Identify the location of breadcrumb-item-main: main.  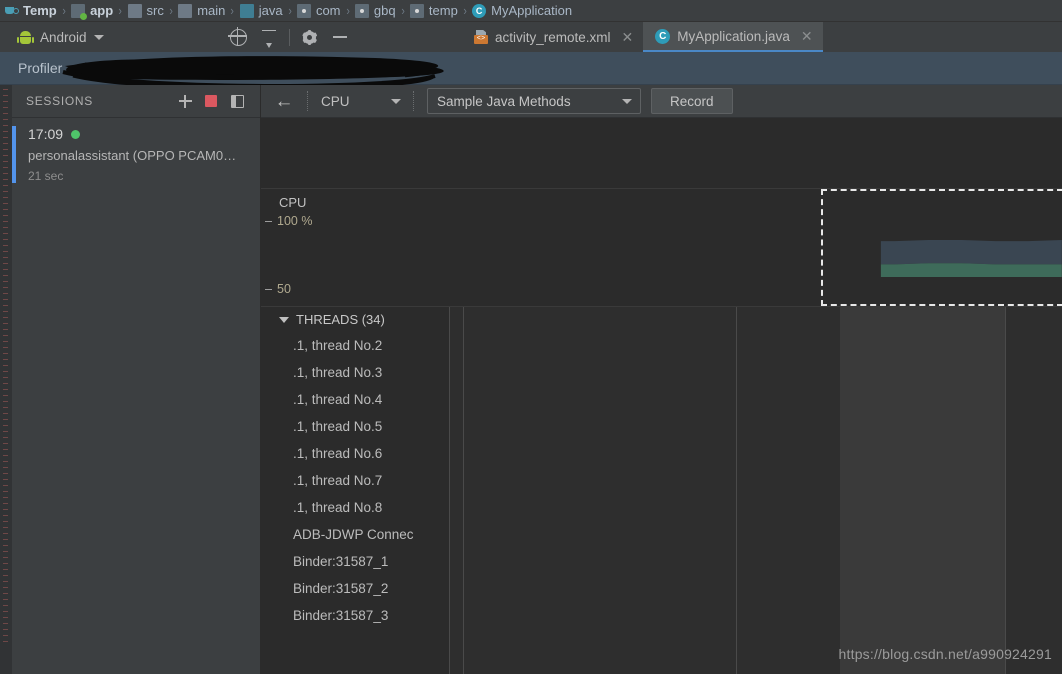
(201, 10).